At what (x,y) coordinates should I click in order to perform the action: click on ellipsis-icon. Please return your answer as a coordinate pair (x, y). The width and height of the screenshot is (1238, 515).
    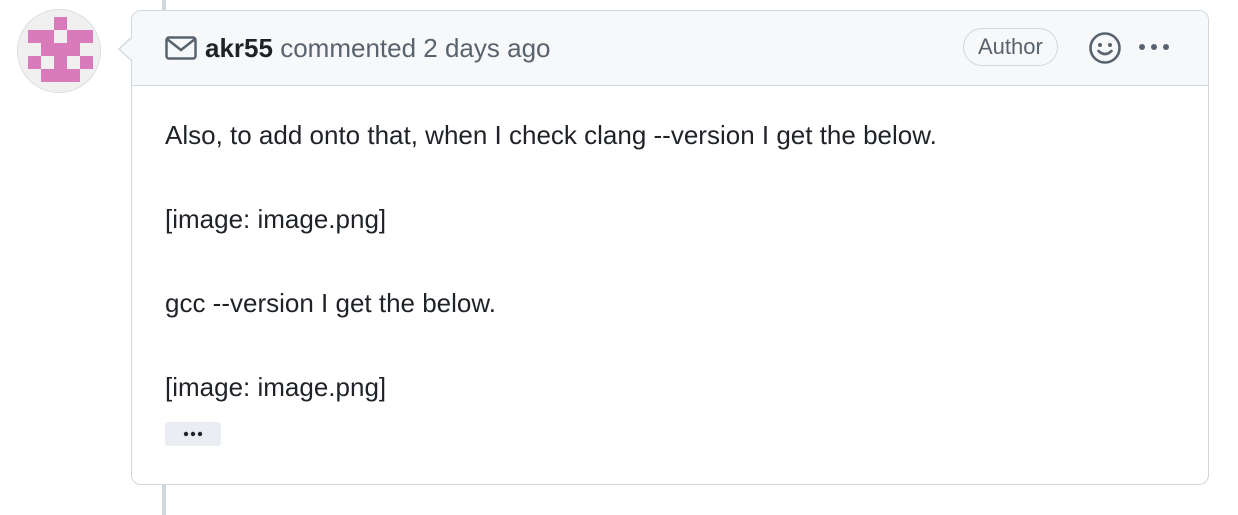
    Looking at the image, I should click on (193, 434).